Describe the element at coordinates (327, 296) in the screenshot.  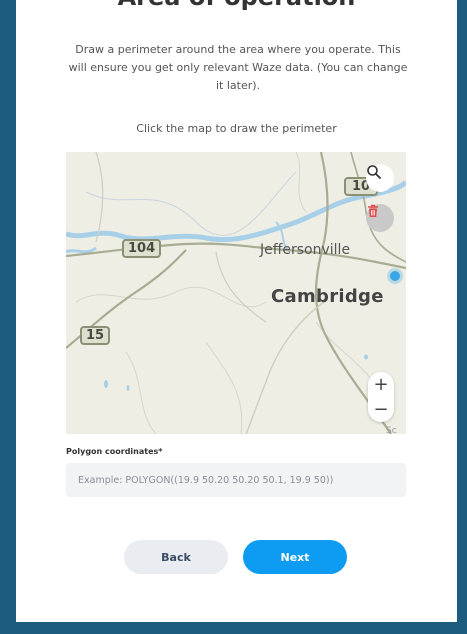
I see `town-label-cambridge: Cambridge` at that location.